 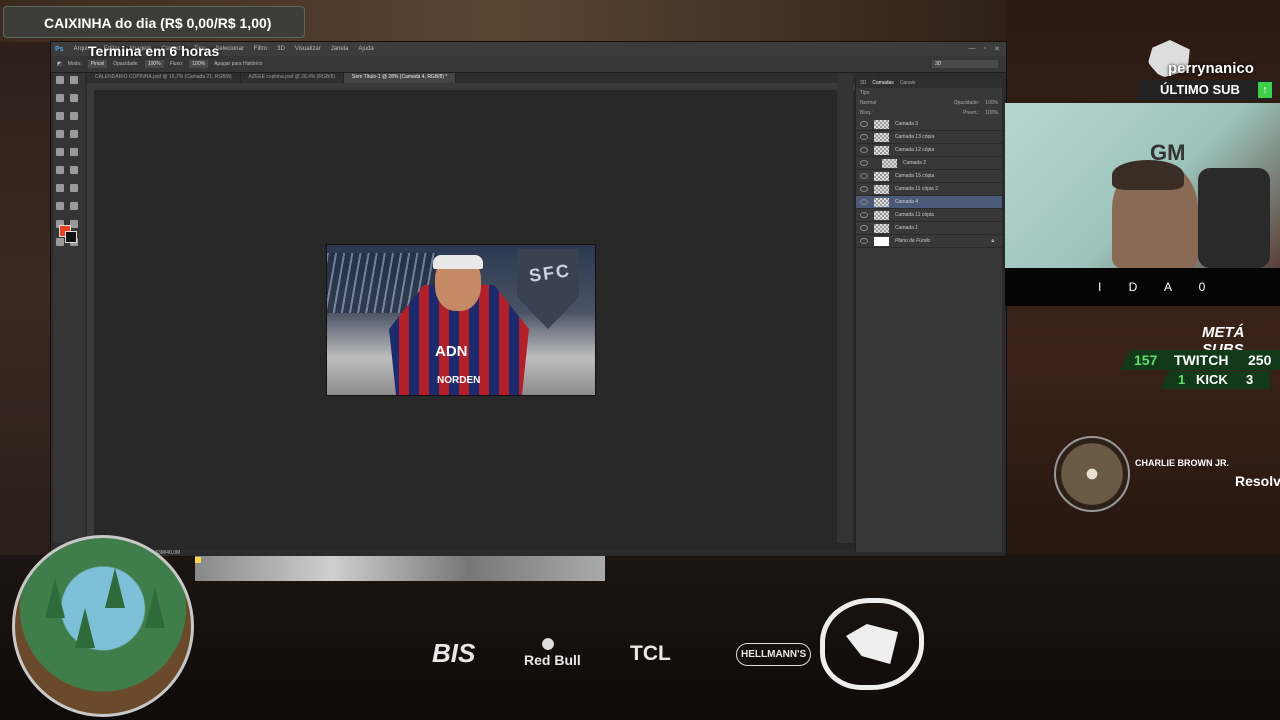 I want to click on fluxo-field: 100%, so click(x=199, y=64).